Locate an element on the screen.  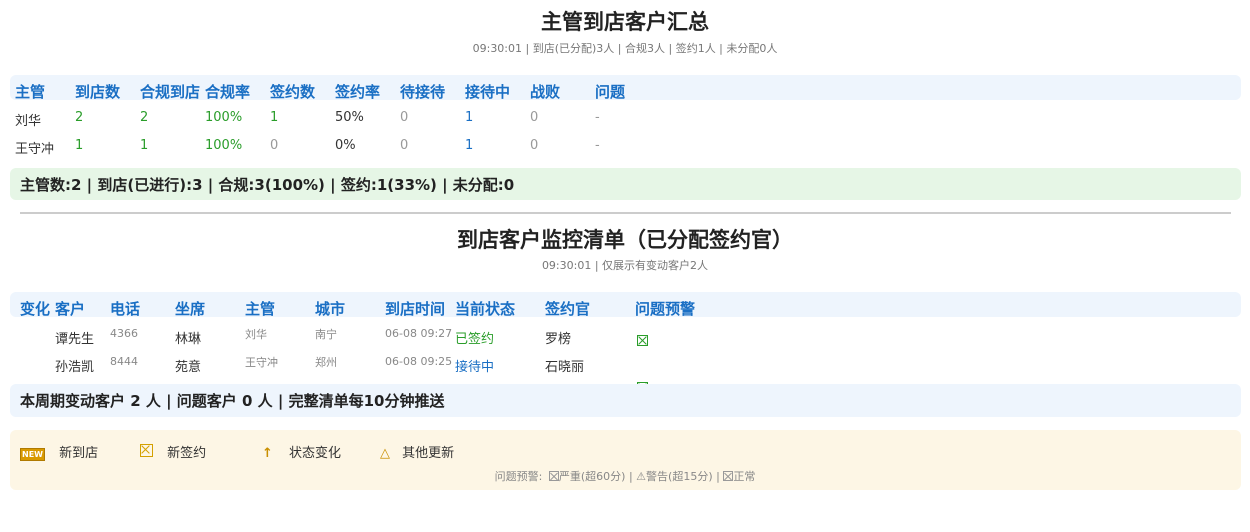
cell-sign-rate: 50% is located at coordinates (349, 117).